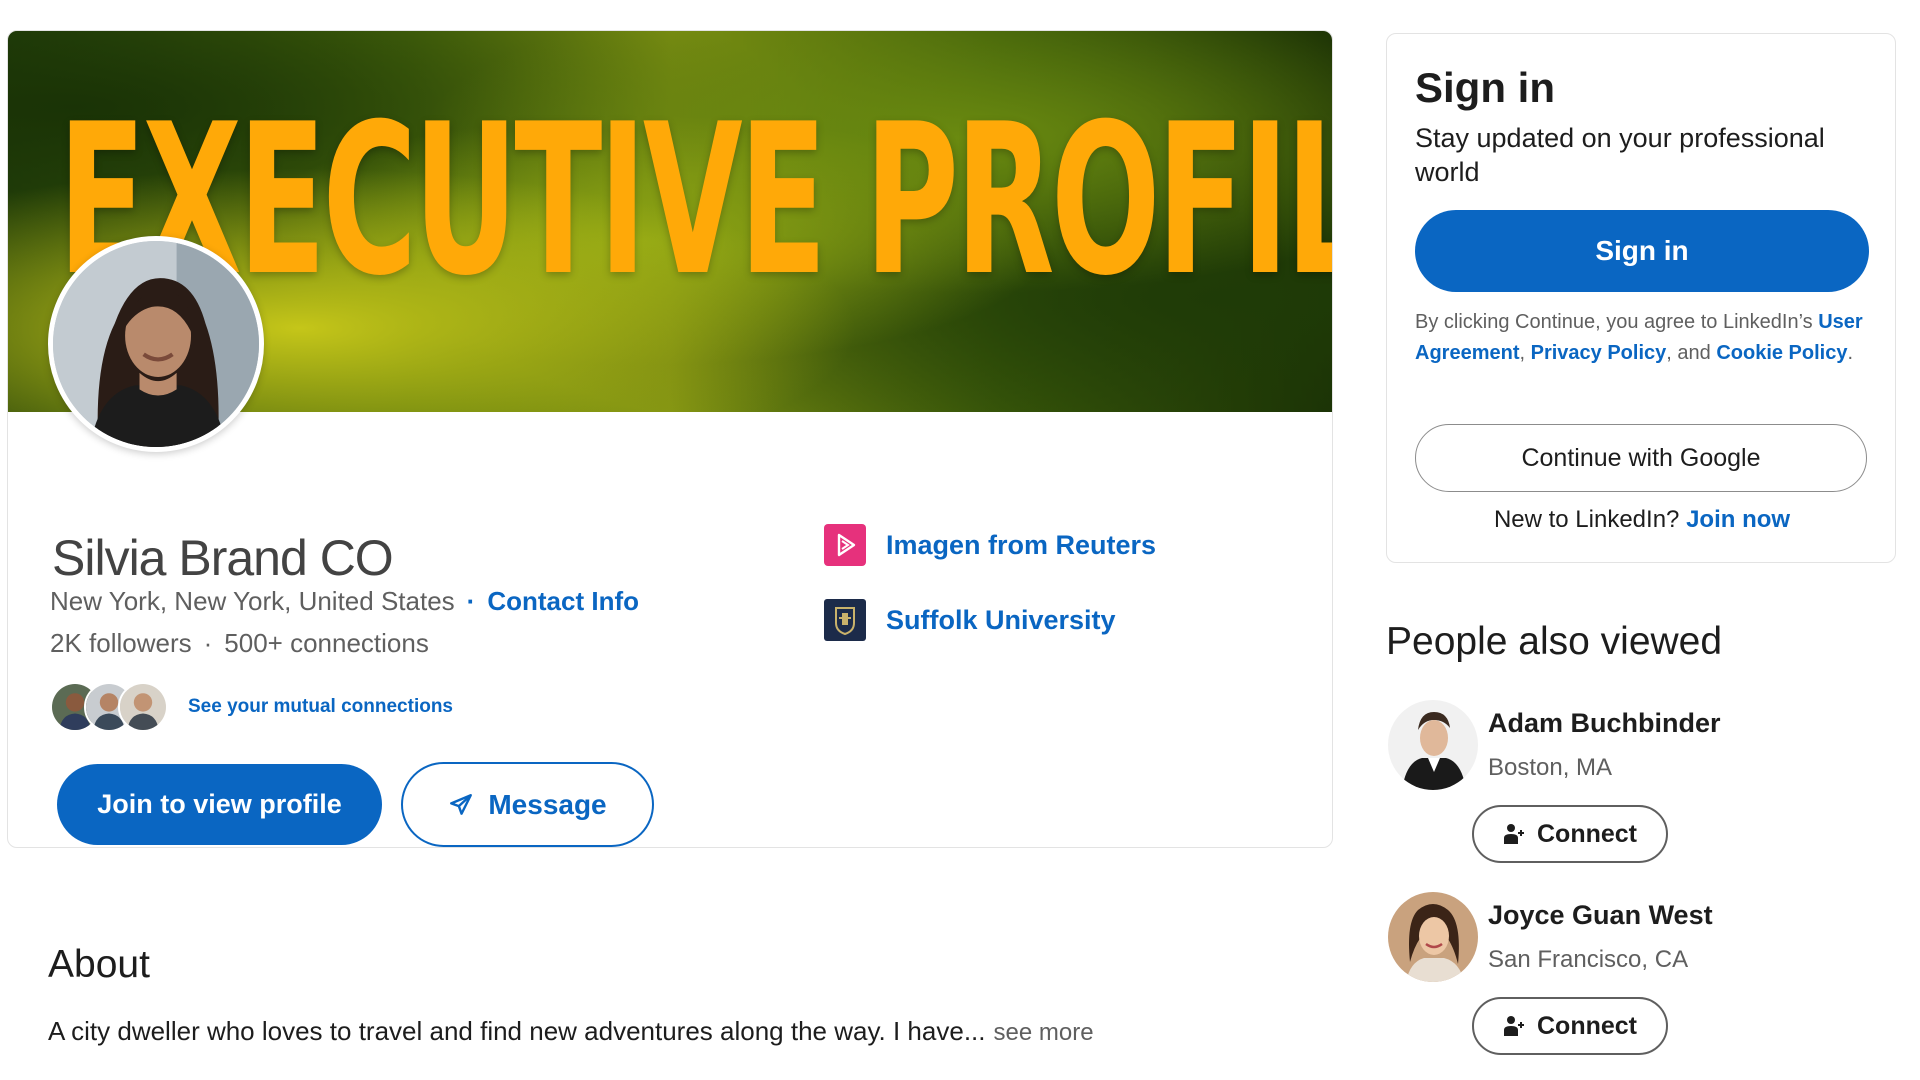  What do you see at coordinates (1550, 767) in the screenshot?
I see `person-location: Boston, MA` at bounding box center [1550, 767].